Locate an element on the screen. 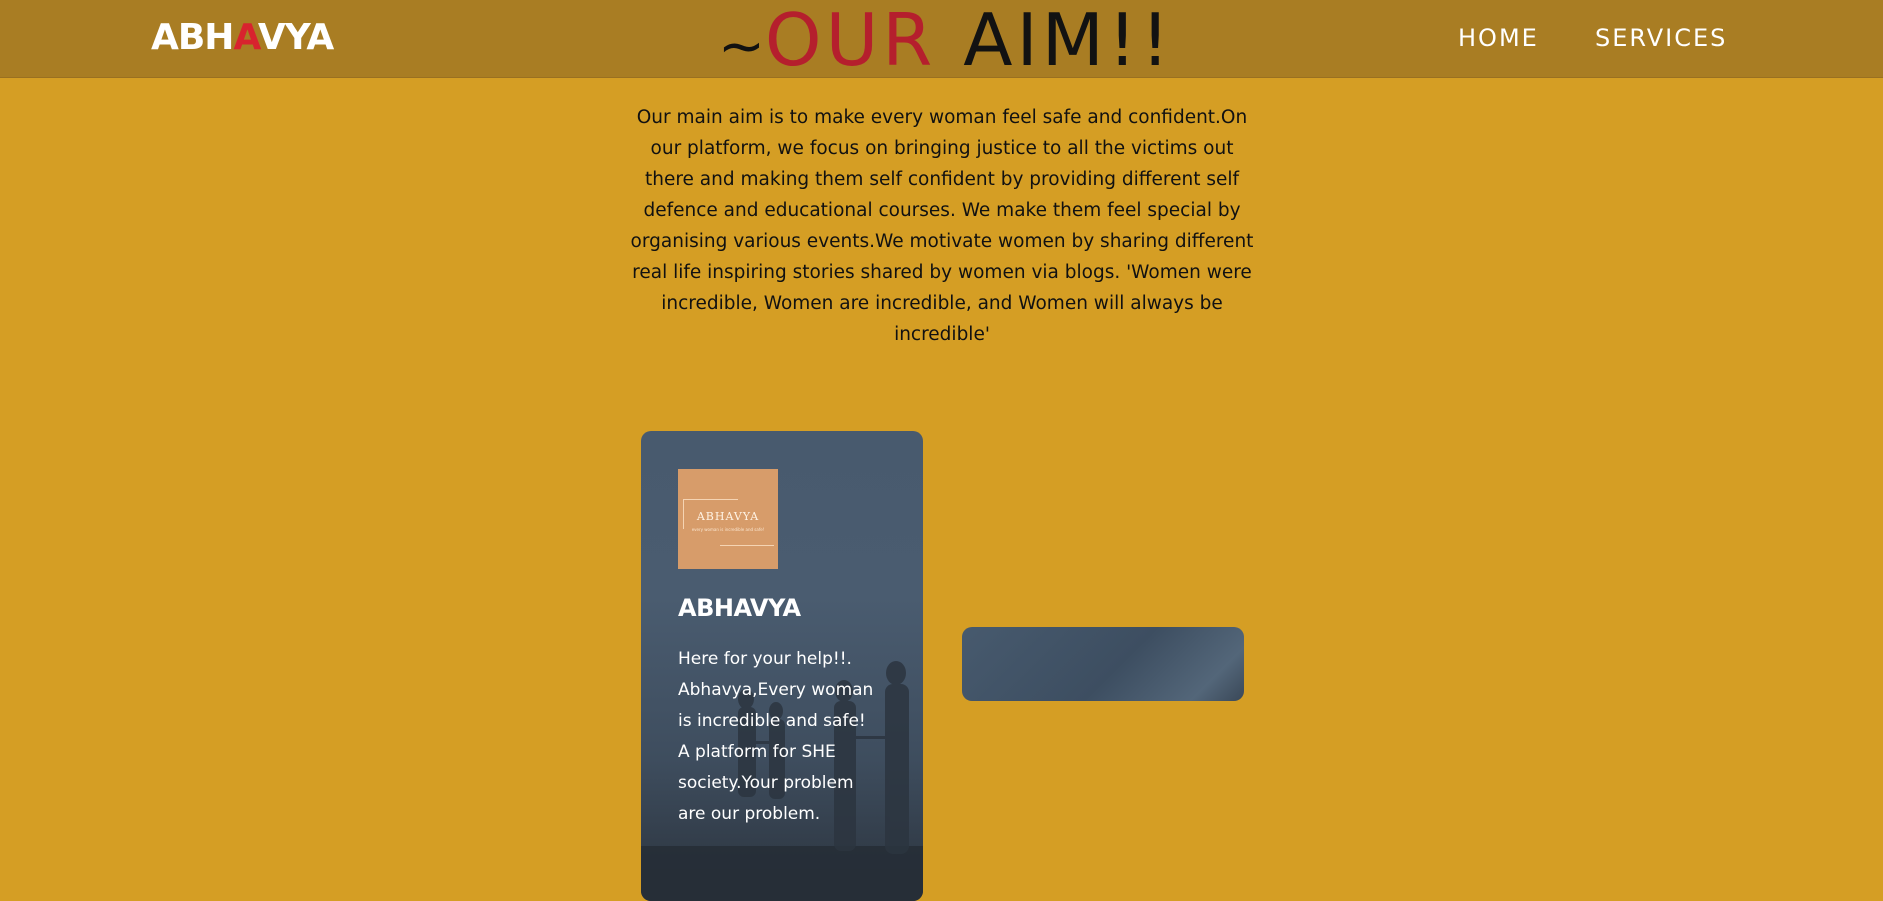  secondary-card is located at coordinates (1103, 664).